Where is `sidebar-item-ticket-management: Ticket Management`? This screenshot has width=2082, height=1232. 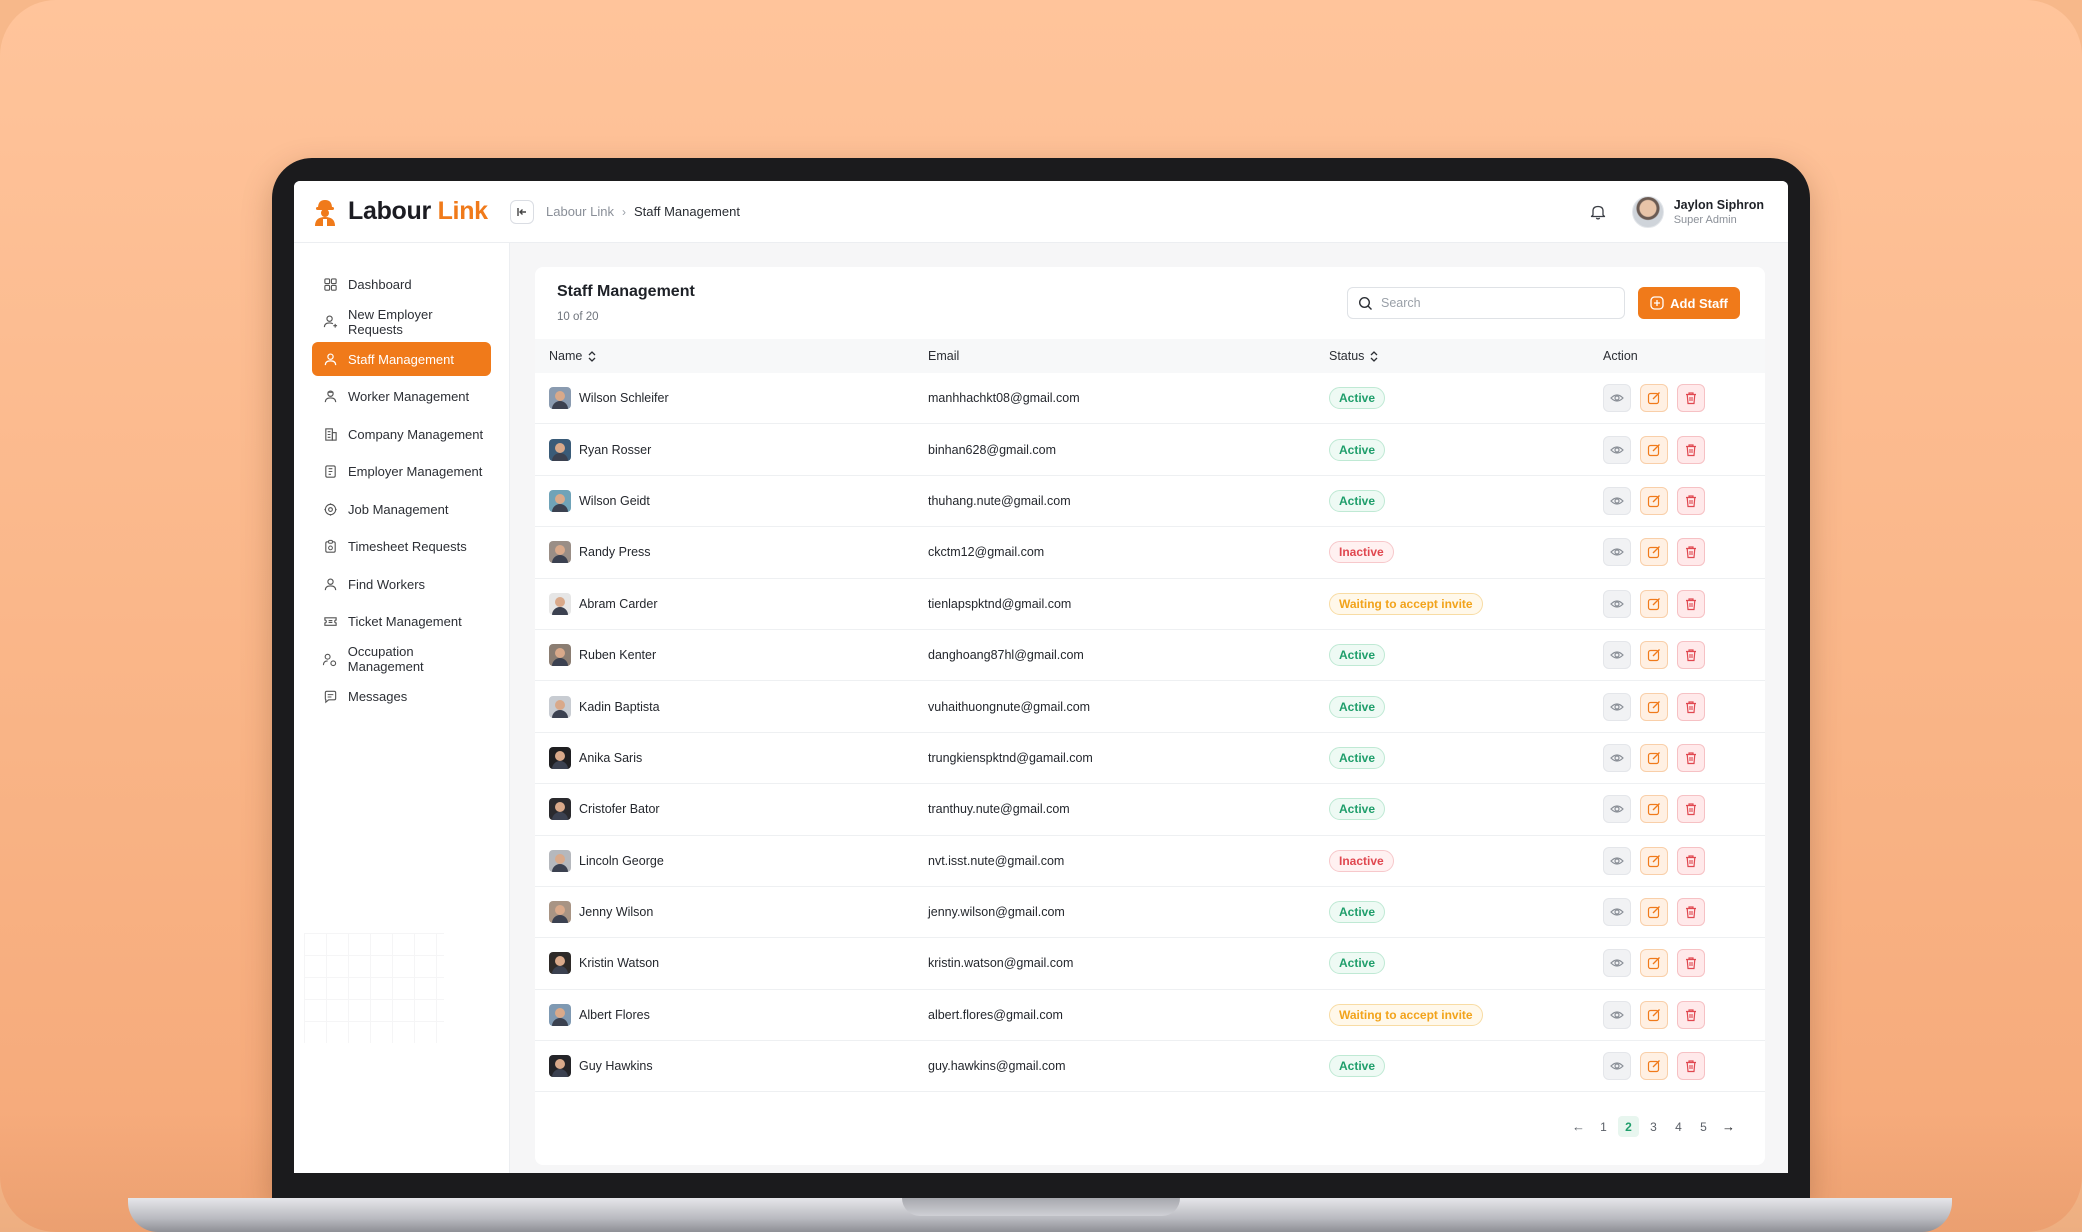 sidebar-item-ticket-management: Ticket Management is located at coordinates (401, 622).